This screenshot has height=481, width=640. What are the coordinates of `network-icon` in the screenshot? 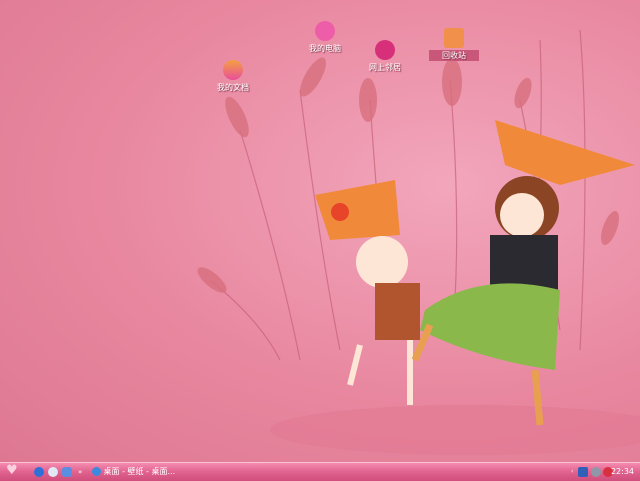 It's located at (583, 472).